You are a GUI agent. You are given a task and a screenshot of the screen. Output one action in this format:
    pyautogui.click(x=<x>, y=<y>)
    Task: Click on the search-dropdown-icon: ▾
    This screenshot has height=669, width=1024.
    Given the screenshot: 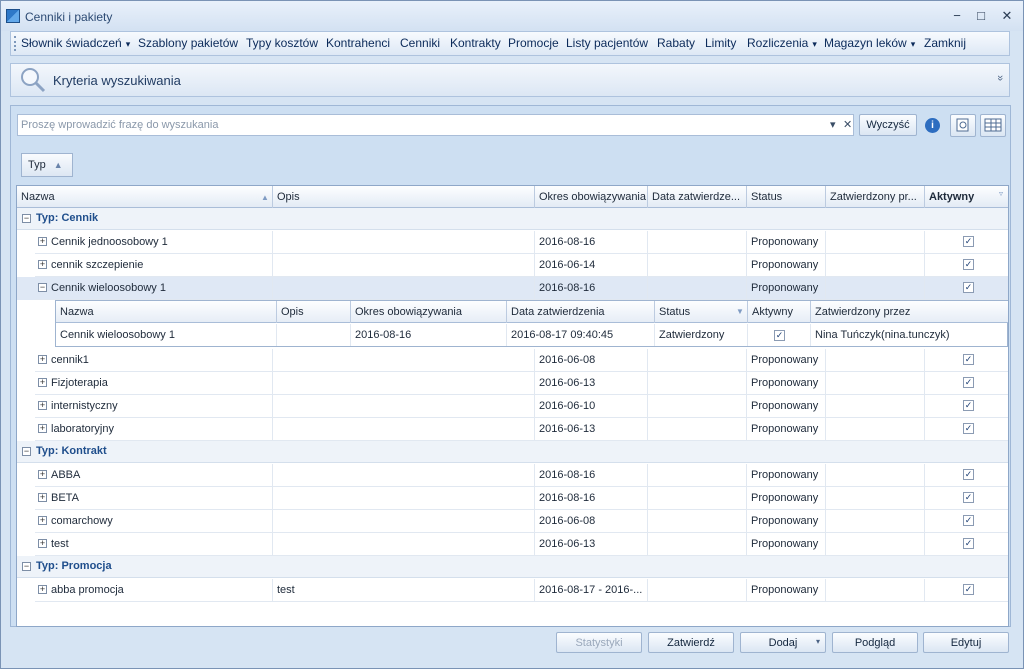 What is the action you would take?
    pyautogui.click(x=833, y=124)
    